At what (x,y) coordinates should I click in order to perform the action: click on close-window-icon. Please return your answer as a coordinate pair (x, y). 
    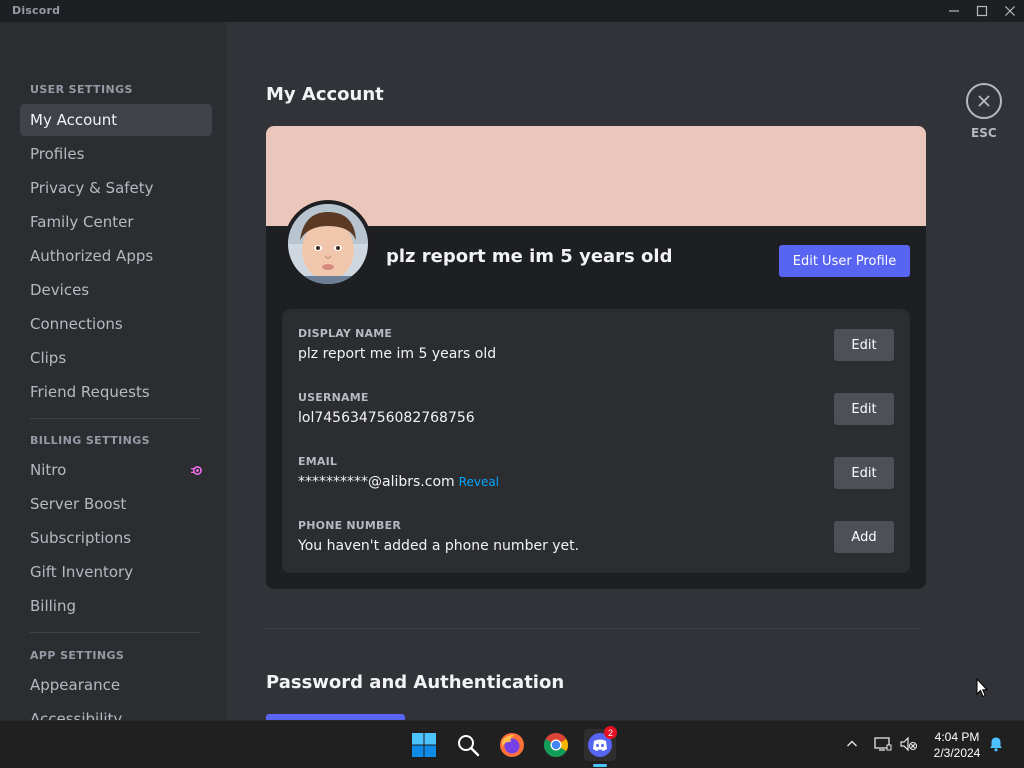
    Looking at the image, I should click on (1010, 11).